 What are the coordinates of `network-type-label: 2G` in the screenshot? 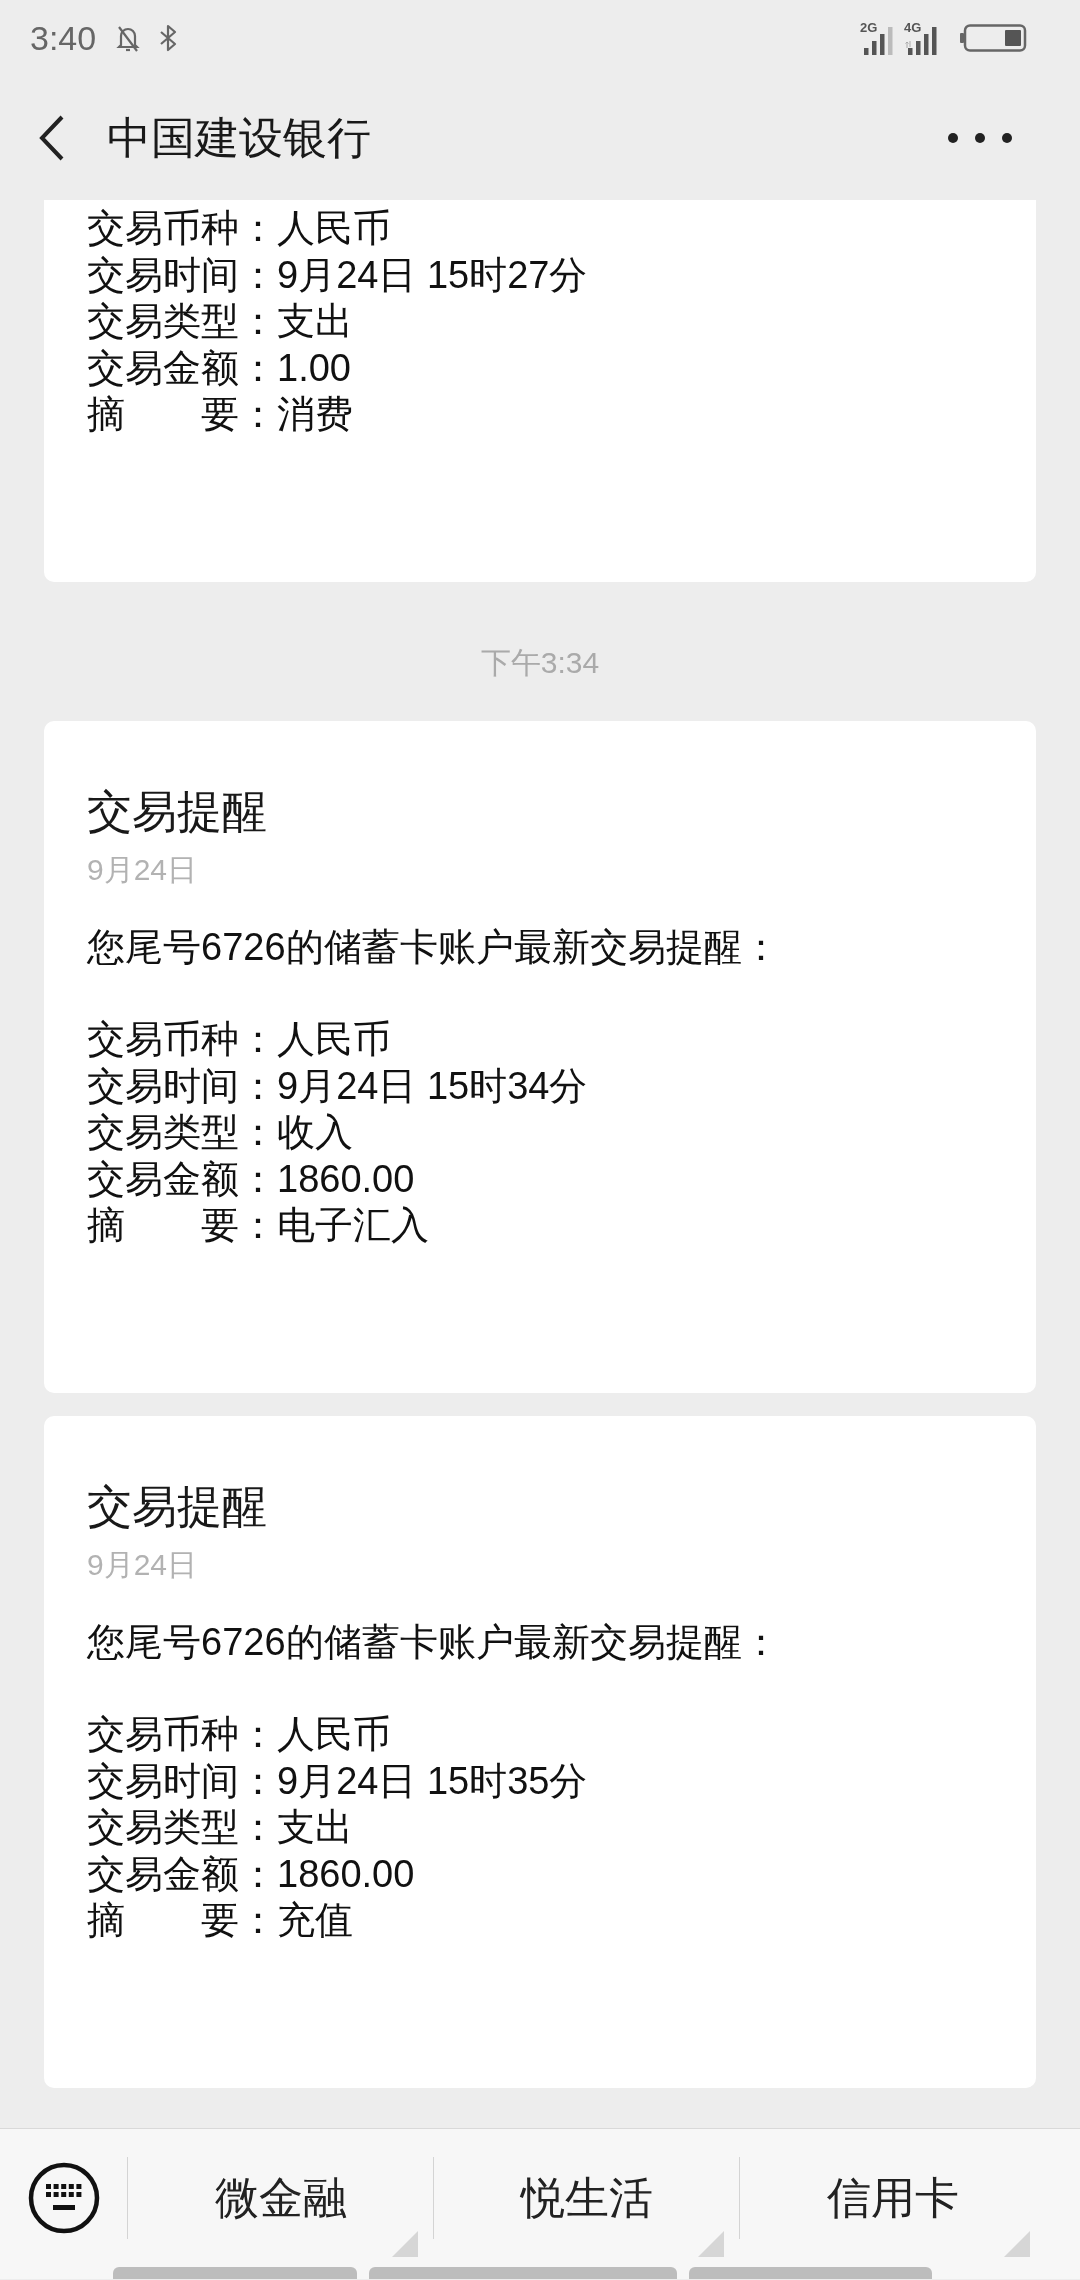 It's located at (869, 27).